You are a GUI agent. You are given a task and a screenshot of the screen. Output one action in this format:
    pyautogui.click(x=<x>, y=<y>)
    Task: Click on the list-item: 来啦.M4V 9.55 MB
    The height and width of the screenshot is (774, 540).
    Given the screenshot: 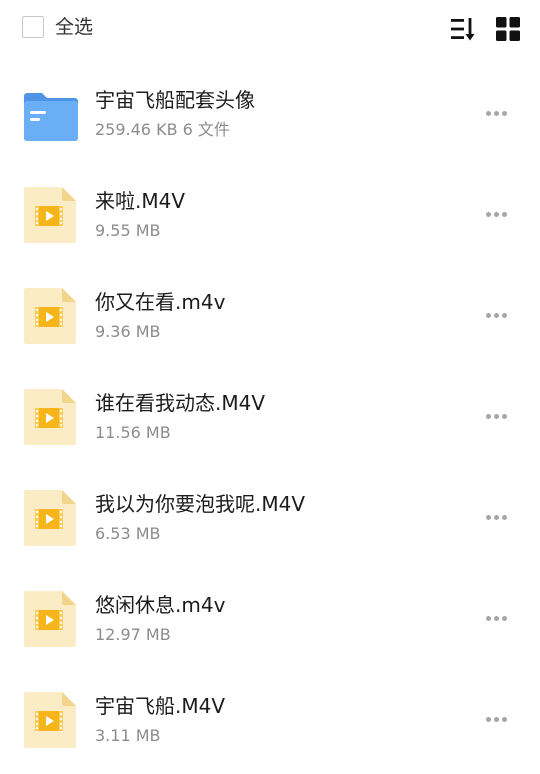 What is the action you would take?
    pyautogui.click(x=270, y=213)
    